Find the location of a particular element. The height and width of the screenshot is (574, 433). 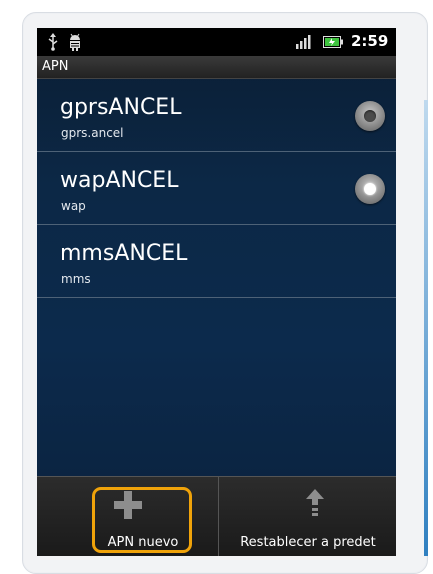

reset-defaults-button: Restablecer a predet is located at coordinates (307, 516).